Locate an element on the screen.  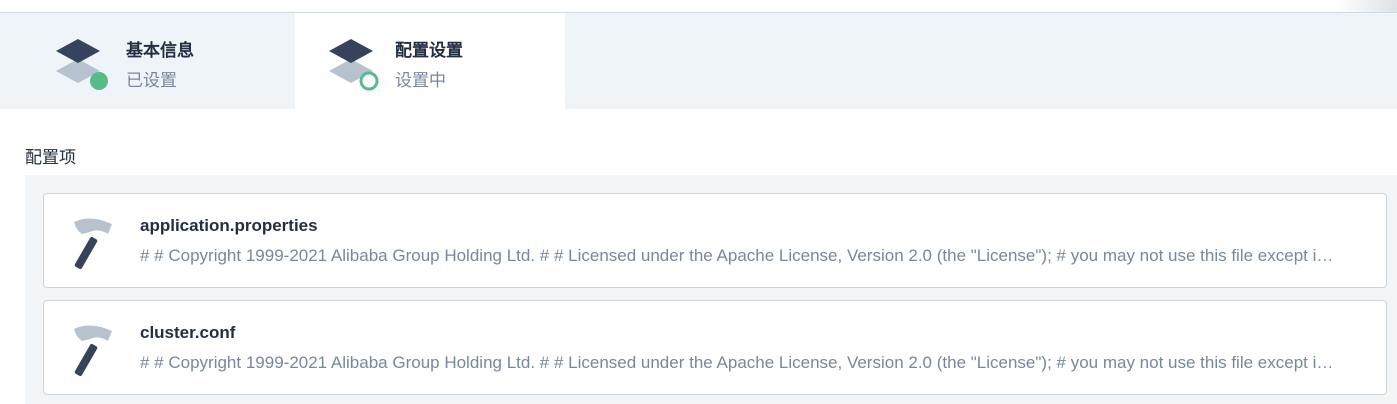
step-status: 设置中 is located at coordinates (420, 81).